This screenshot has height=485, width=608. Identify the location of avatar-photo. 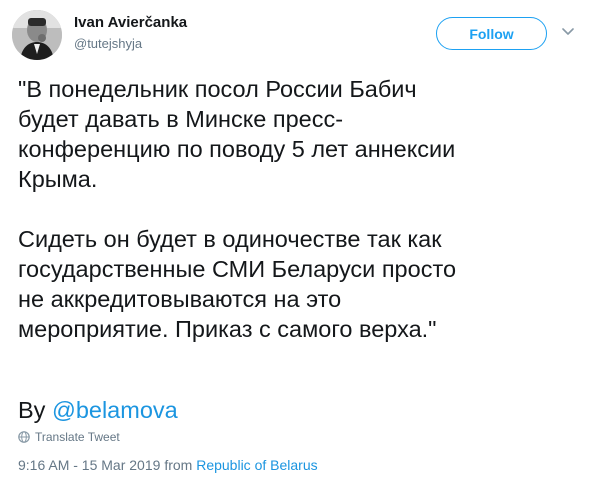
(37, 35).